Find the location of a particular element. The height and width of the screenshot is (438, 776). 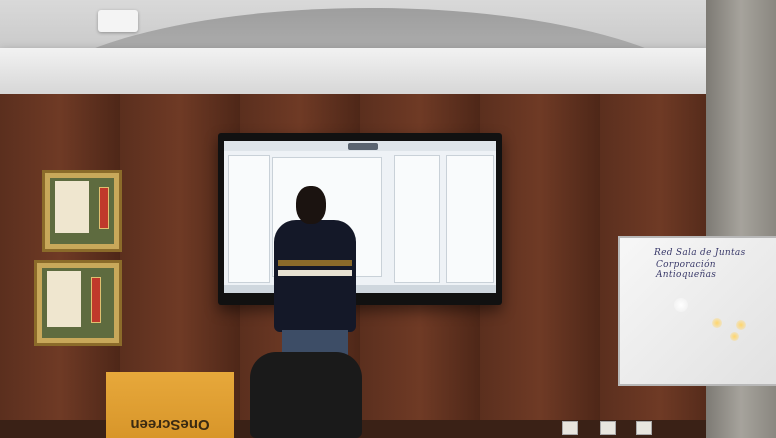

person-head is located at coordinates (311, 205).